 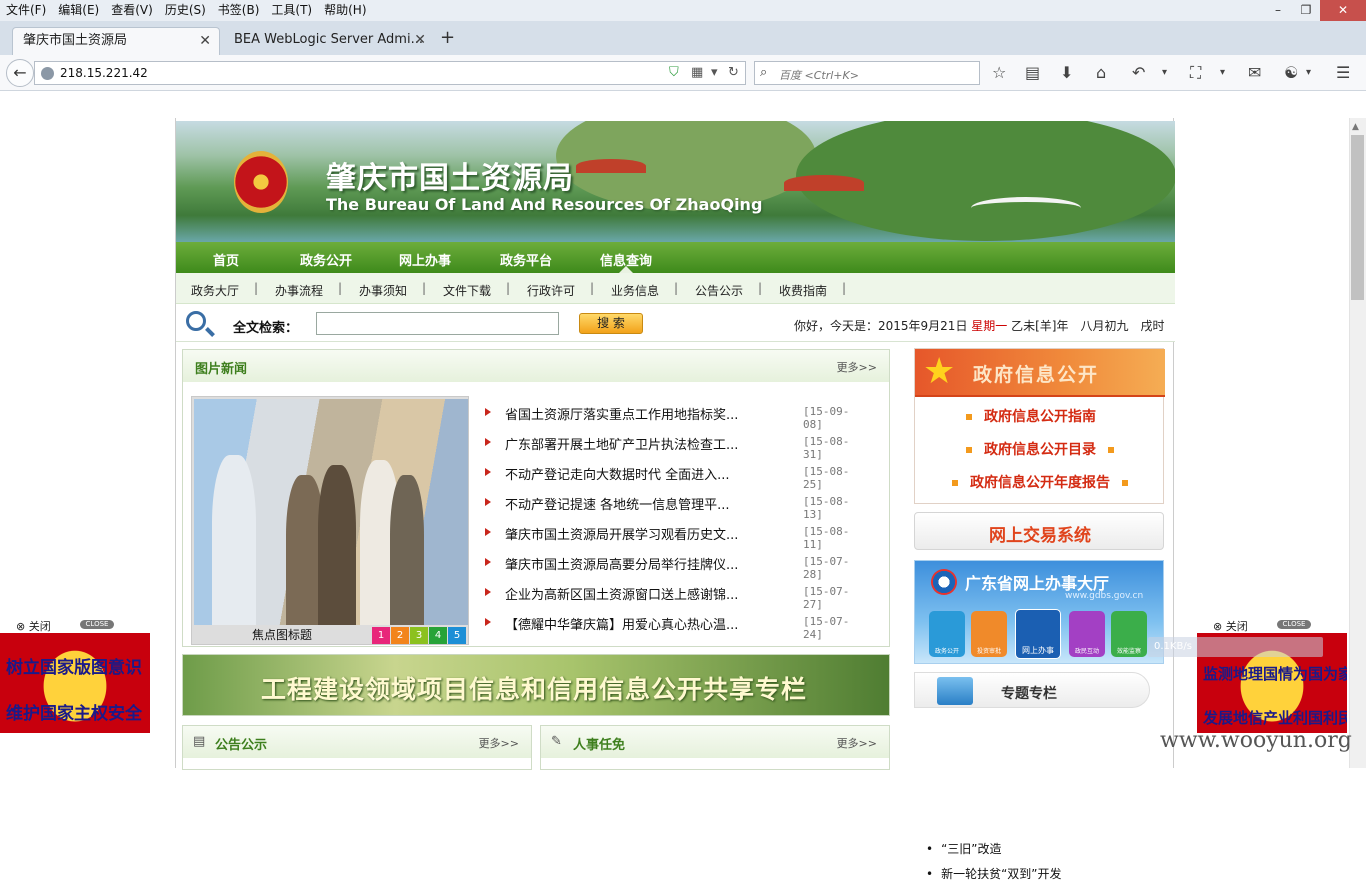 I want to click on tab-zhaoqing: 肇庆市国土资源局 ✕, so click(x=116, y=41).